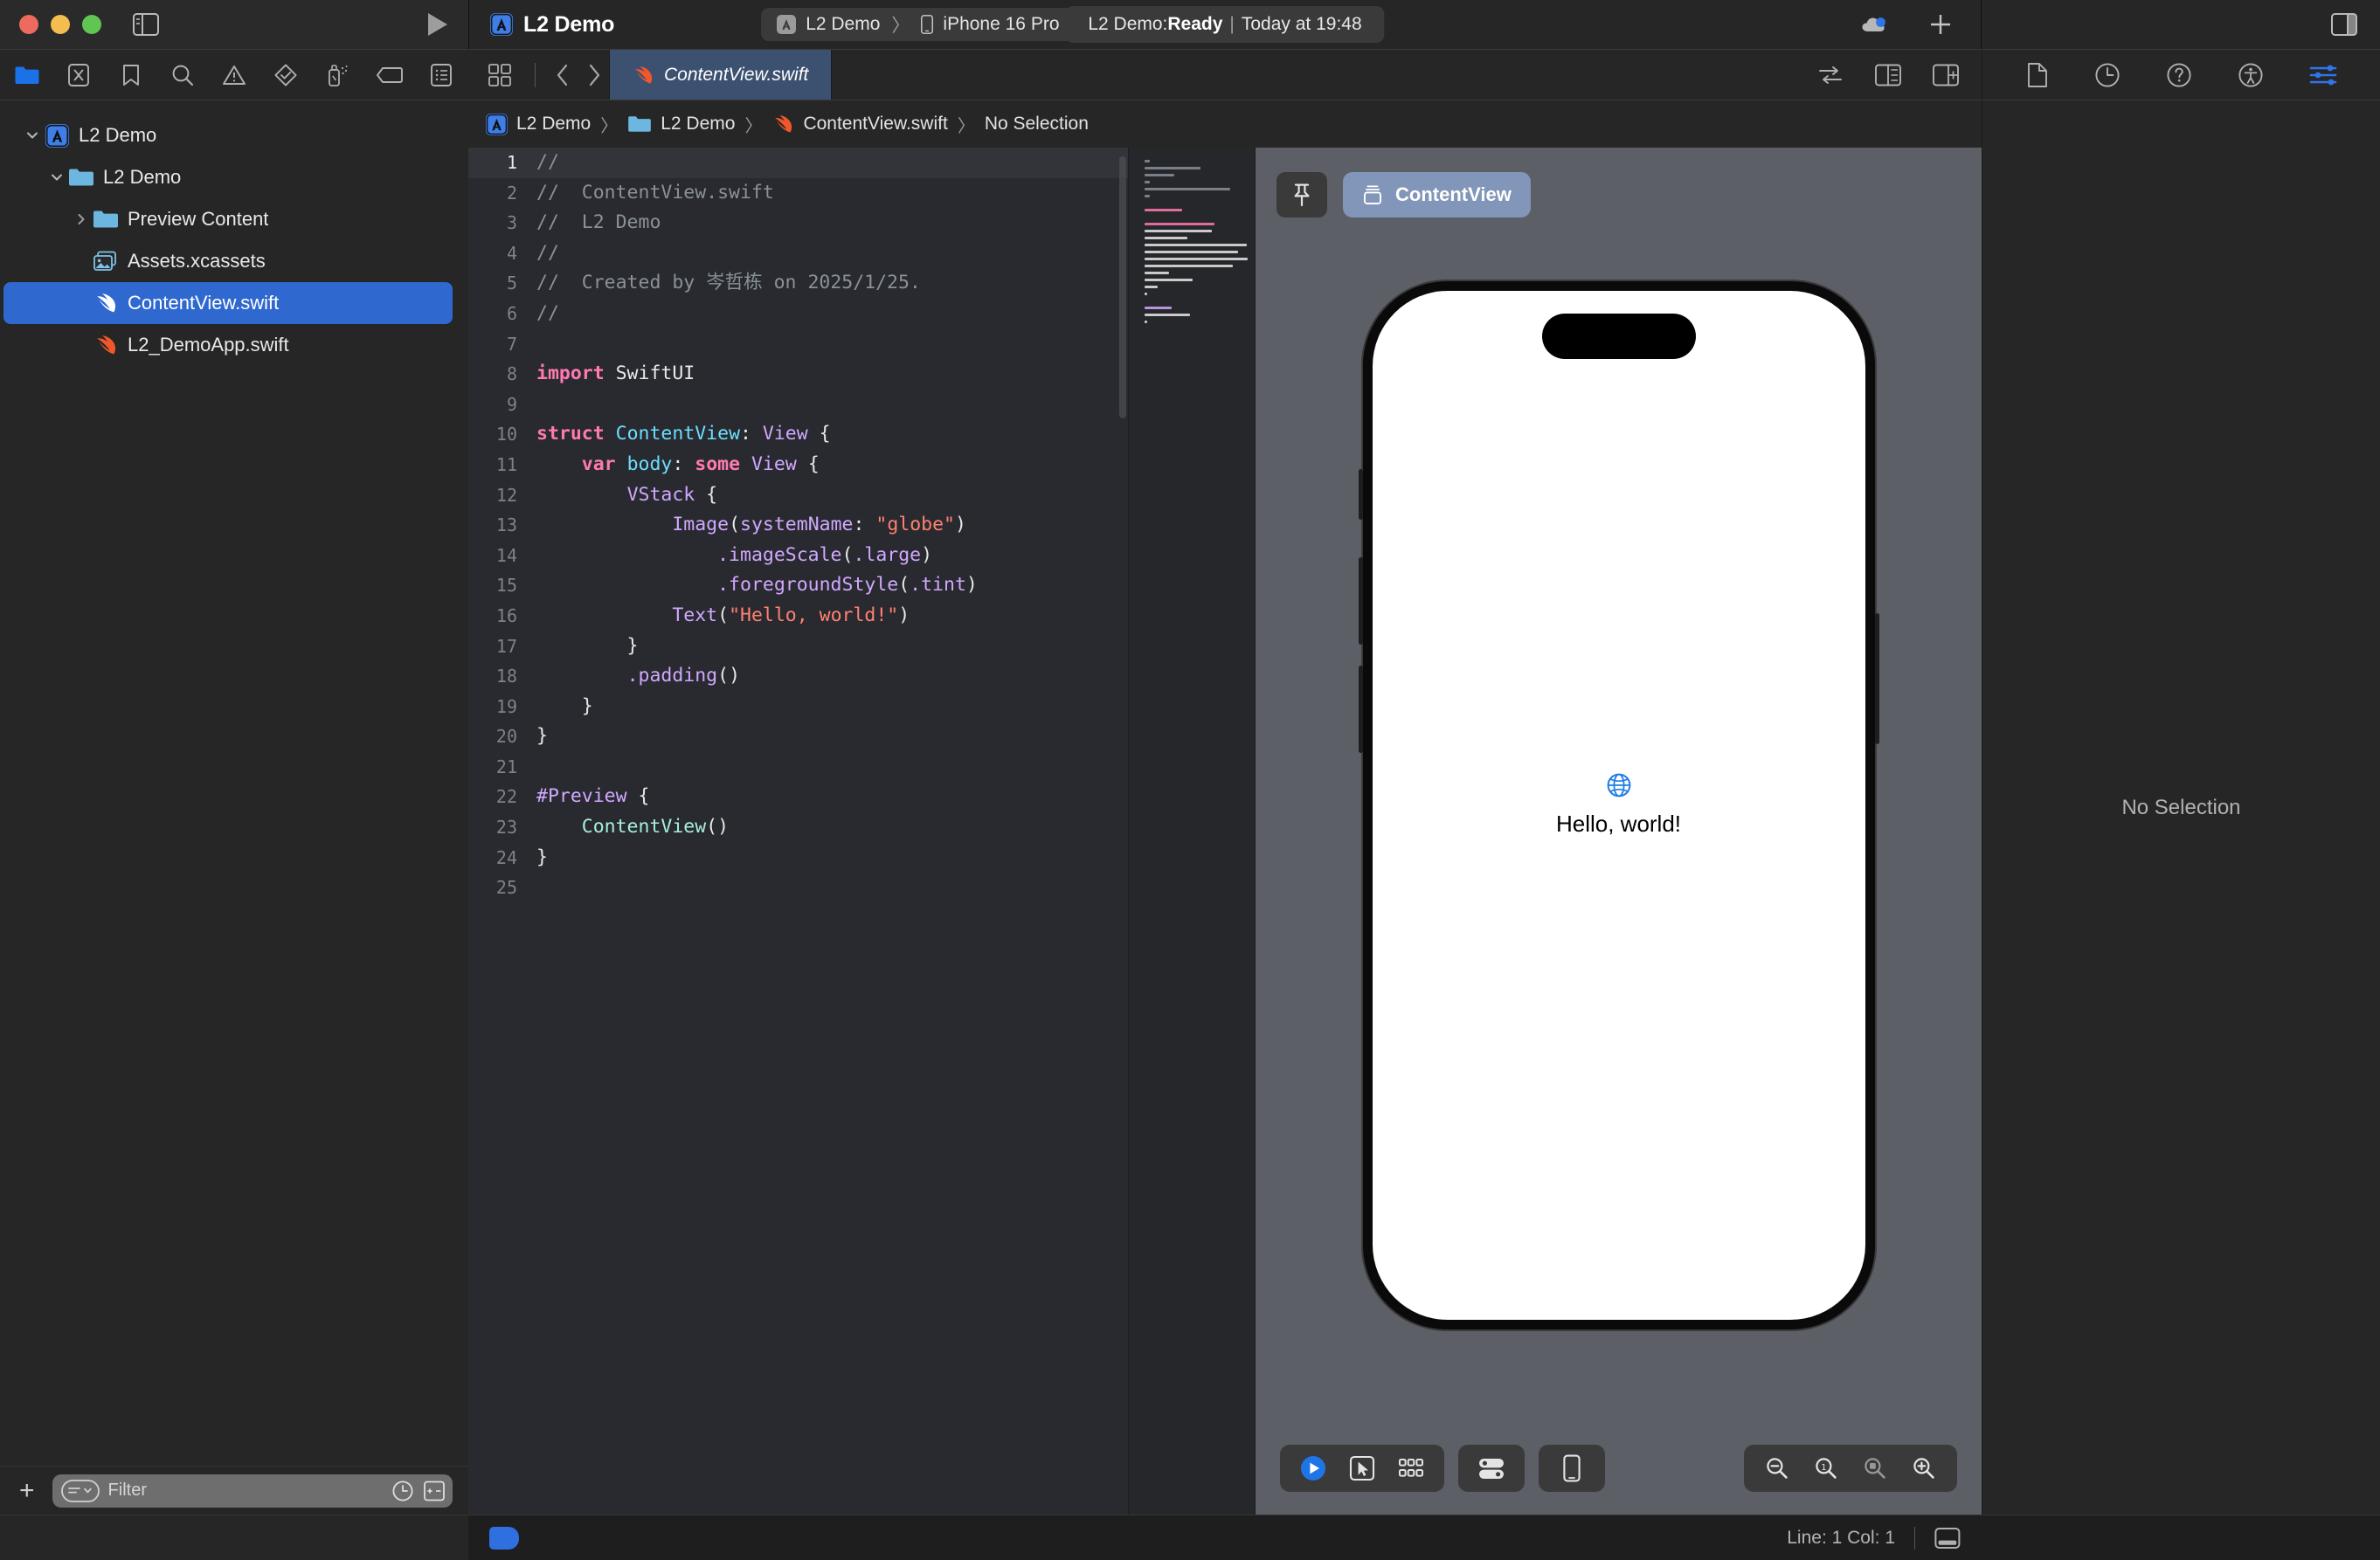 The width and height of the screenshot is (2380, 1560). I want to click on code-line: 15 .foregroundStyle(.tint), so click(798, 585).